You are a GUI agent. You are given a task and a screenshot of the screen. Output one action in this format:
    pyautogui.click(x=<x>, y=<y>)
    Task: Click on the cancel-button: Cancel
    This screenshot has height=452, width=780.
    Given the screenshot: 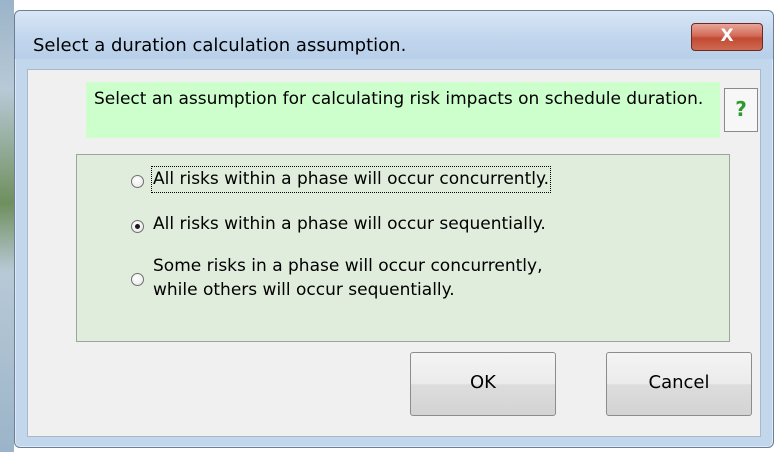 What is the action you would take?
    pyautogui.click(x=679, y=384)
    